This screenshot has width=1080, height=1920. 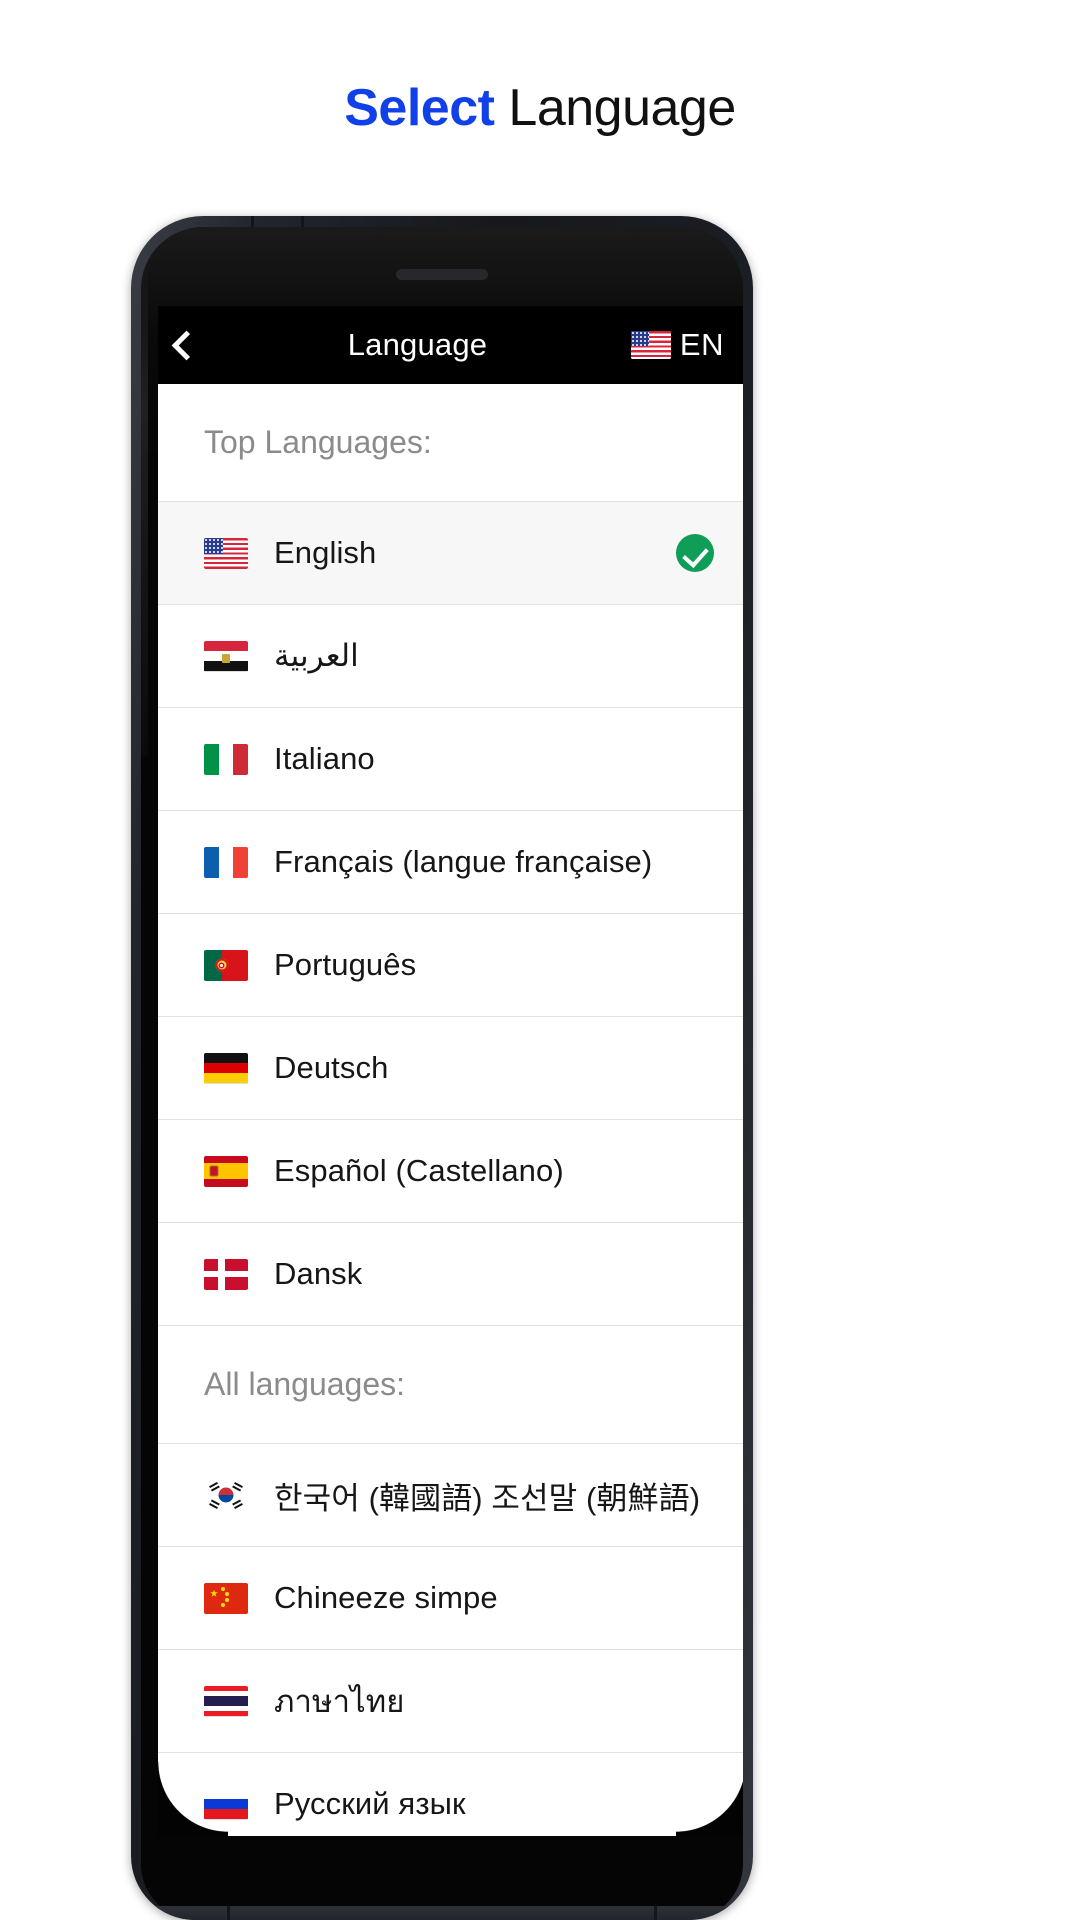 I want to click on app-header-title: Language, so click(x=417, y=344).